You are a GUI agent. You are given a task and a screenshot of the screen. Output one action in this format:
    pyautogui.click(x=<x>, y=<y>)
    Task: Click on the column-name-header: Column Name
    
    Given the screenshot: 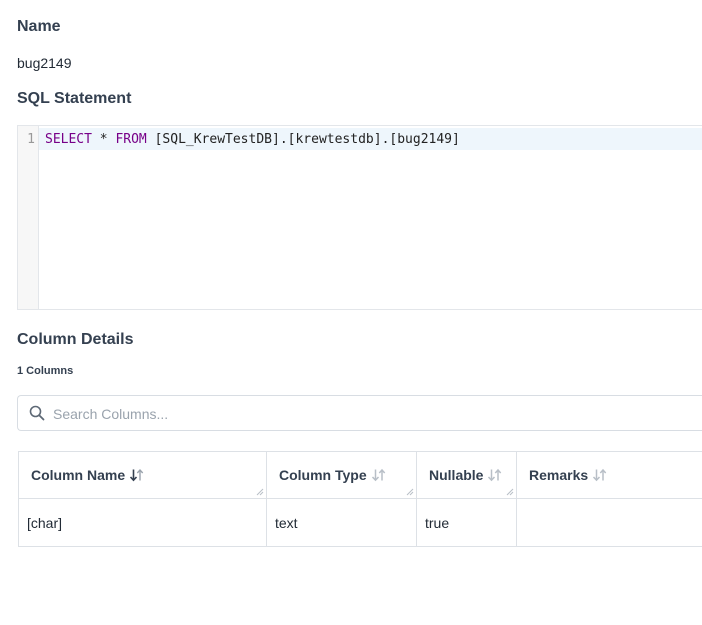 What is the action you would take?
    pyautogui.click(x=143, y=475)
    